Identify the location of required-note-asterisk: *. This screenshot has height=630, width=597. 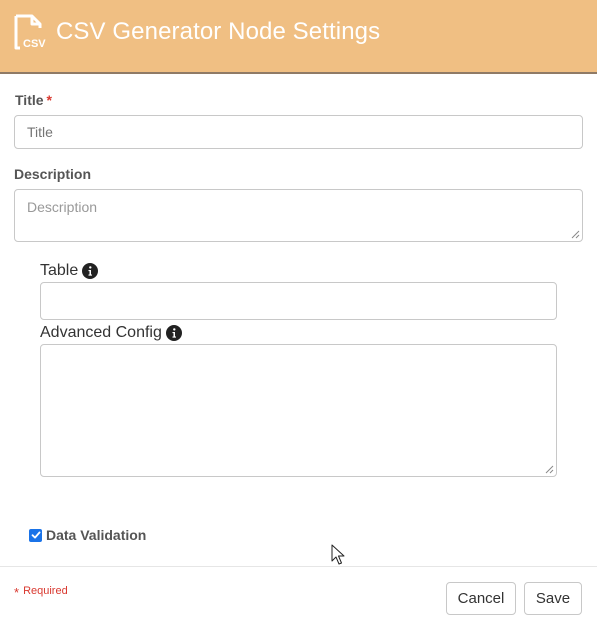
(17, 592).